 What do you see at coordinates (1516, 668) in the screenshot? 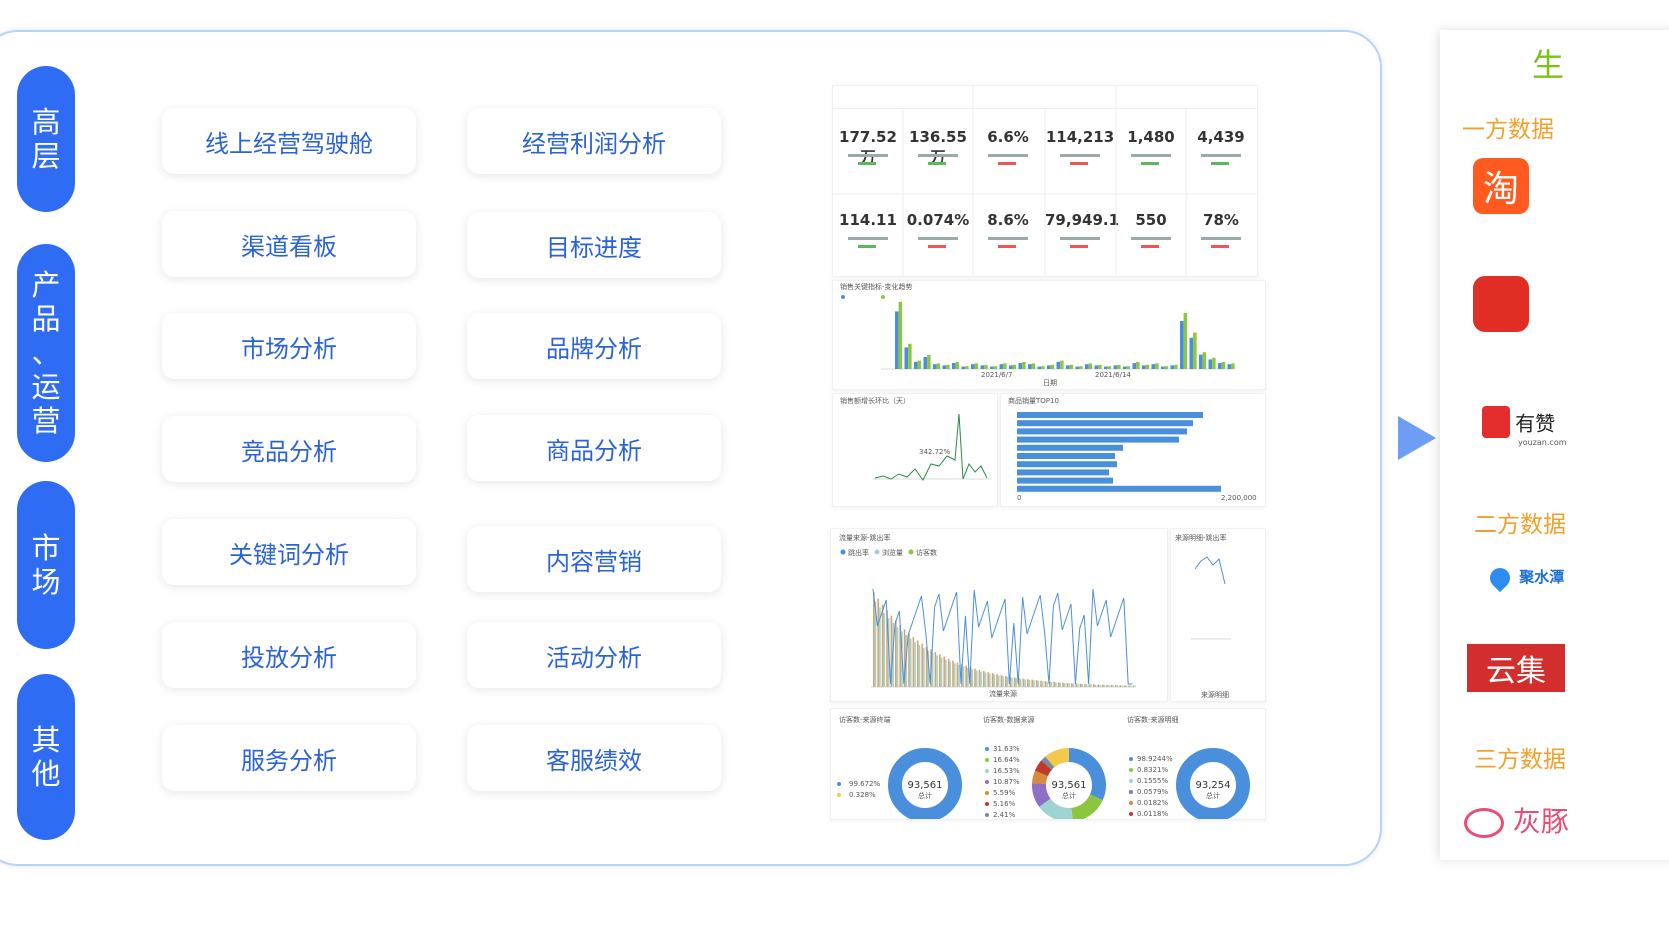
I see `yunji-logo: 云集` at bounding box center [1516, 668].